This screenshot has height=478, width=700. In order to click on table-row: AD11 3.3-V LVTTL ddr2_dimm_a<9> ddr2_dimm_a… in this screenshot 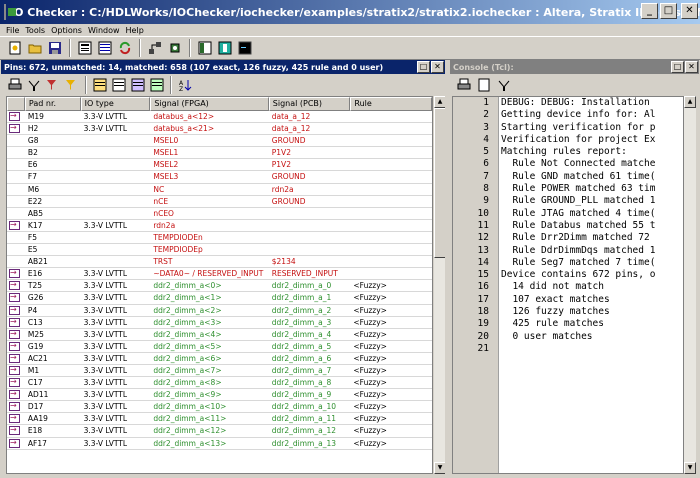, I will do `click(219, 395)`.